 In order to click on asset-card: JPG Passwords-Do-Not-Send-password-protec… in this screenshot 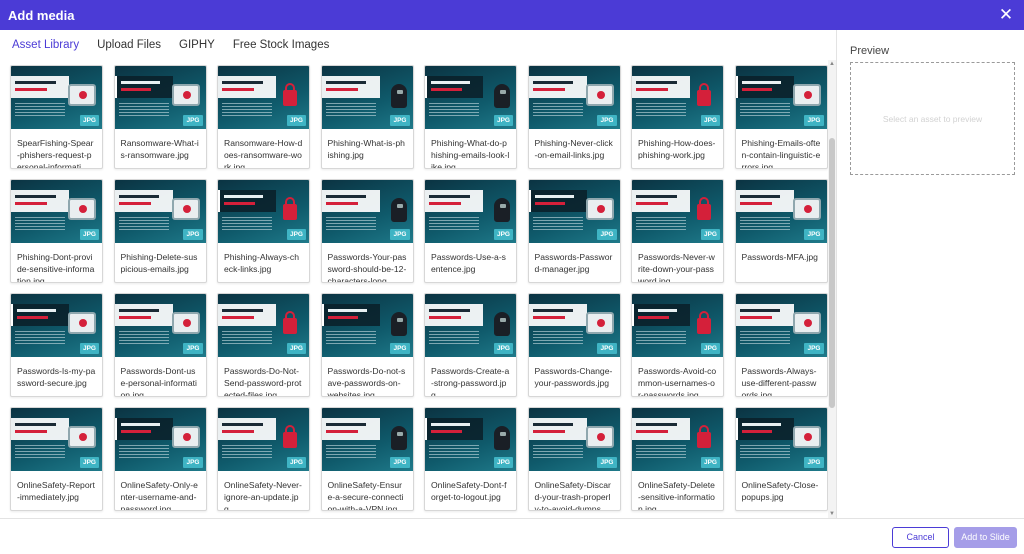, I will do `click(263, 345)`.